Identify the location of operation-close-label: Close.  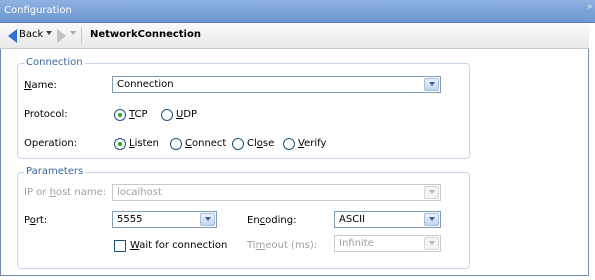
(260, 143).